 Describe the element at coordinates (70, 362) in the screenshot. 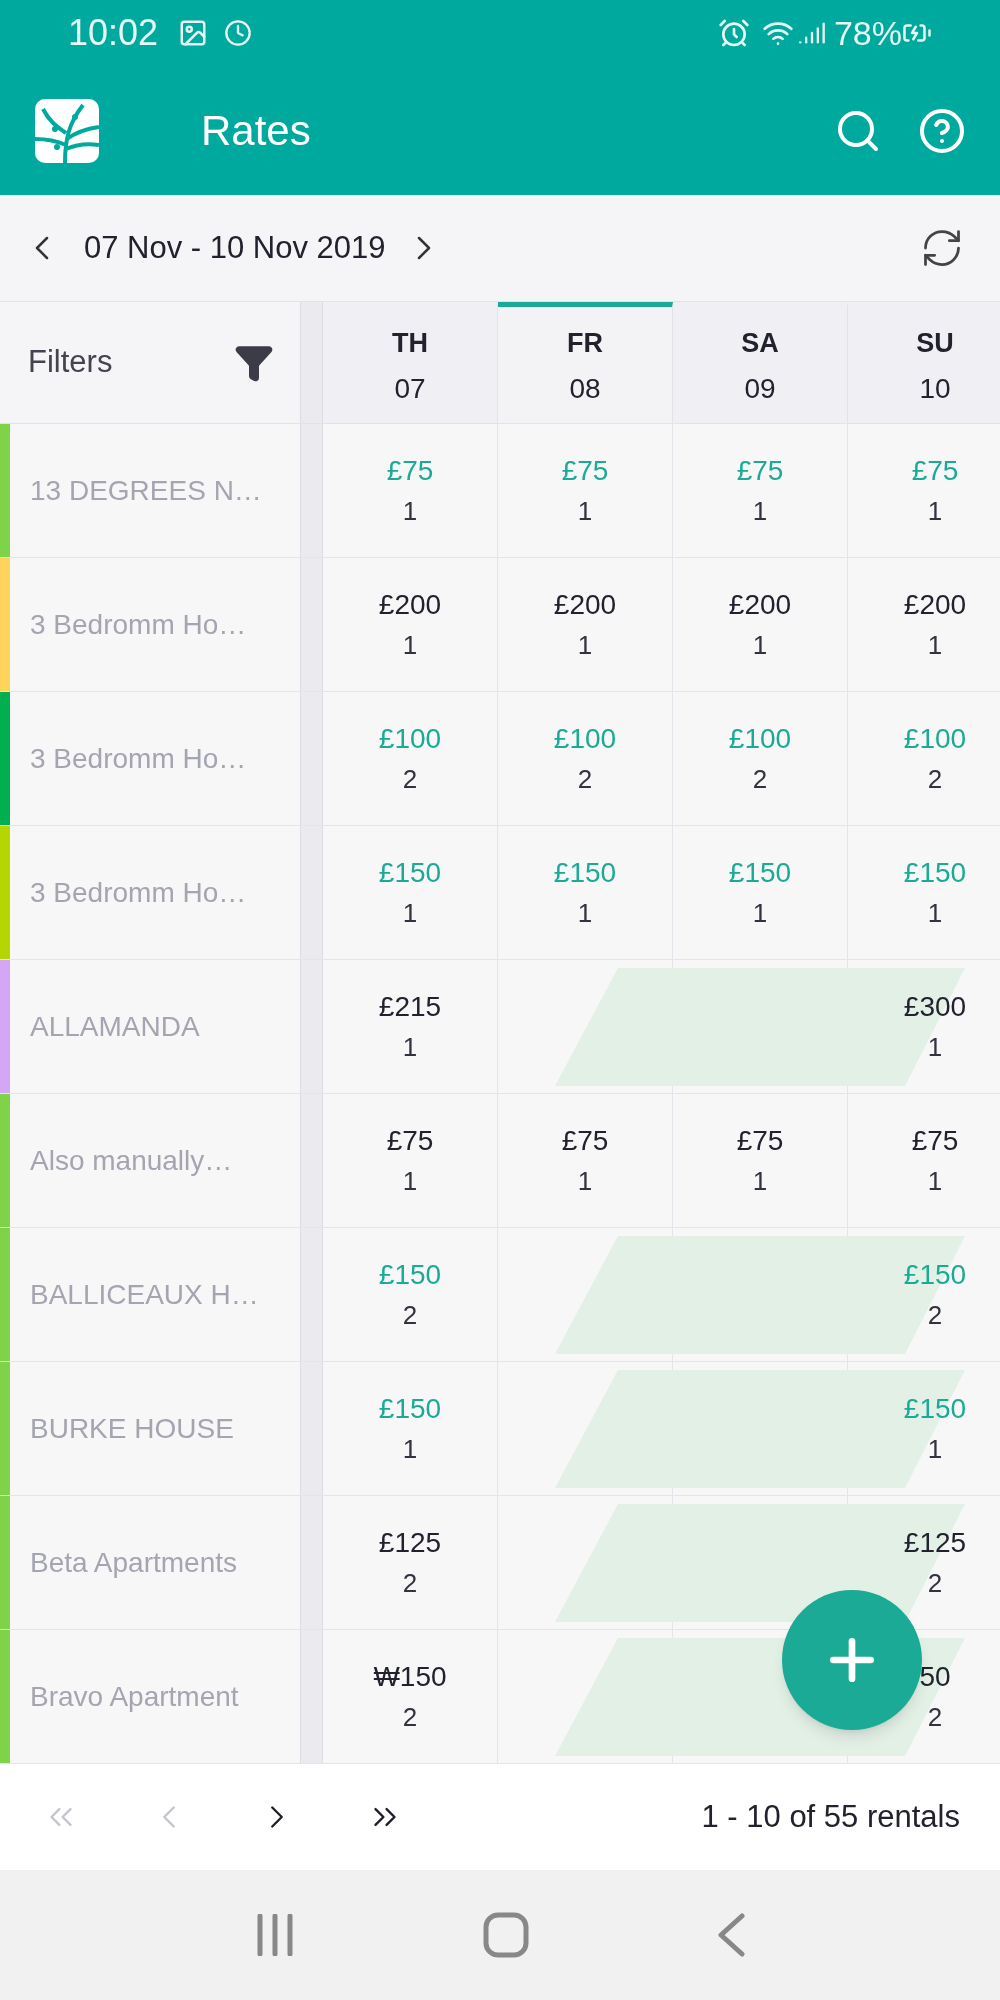

I see `filters-label: Filters` at that location.